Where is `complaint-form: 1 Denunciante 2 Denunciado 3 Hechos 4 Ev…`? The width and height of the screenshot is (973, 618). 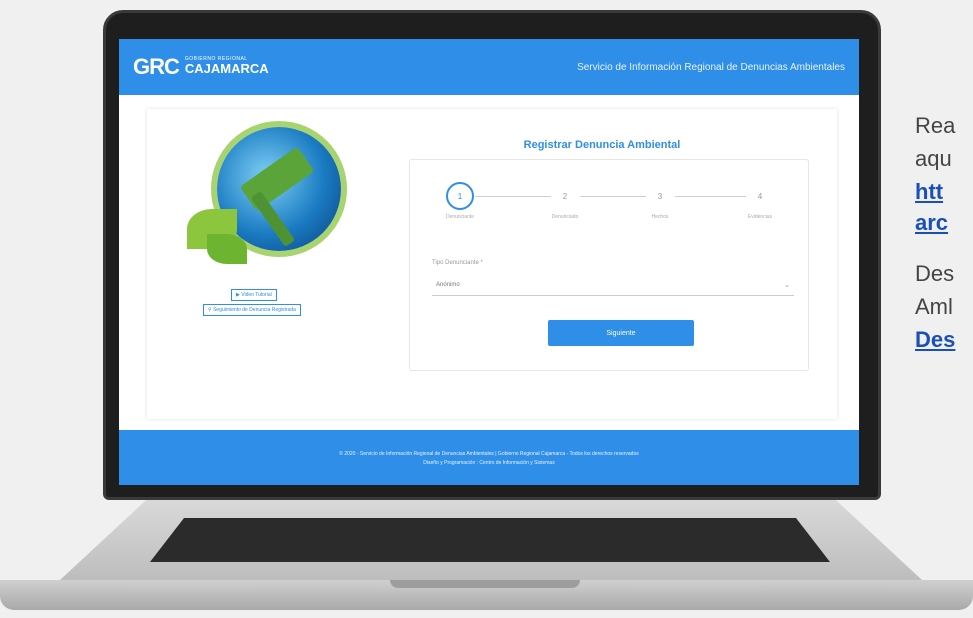
complaint-form: 1 Denunciante 2 Denunciado 3 Hechos 4 Ev… is located at coordinates (609, 265).